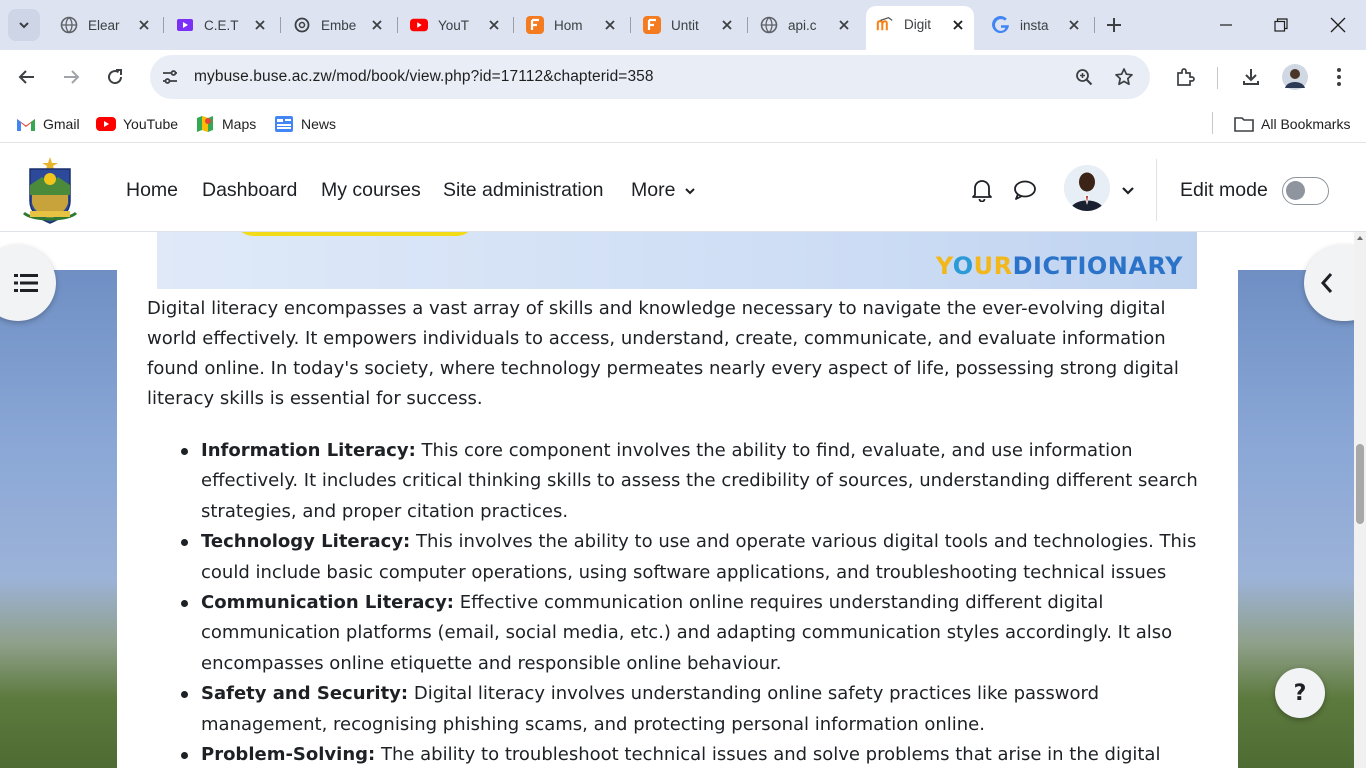  I want to click on item-title: Information Literacy:, so click(308, 450).